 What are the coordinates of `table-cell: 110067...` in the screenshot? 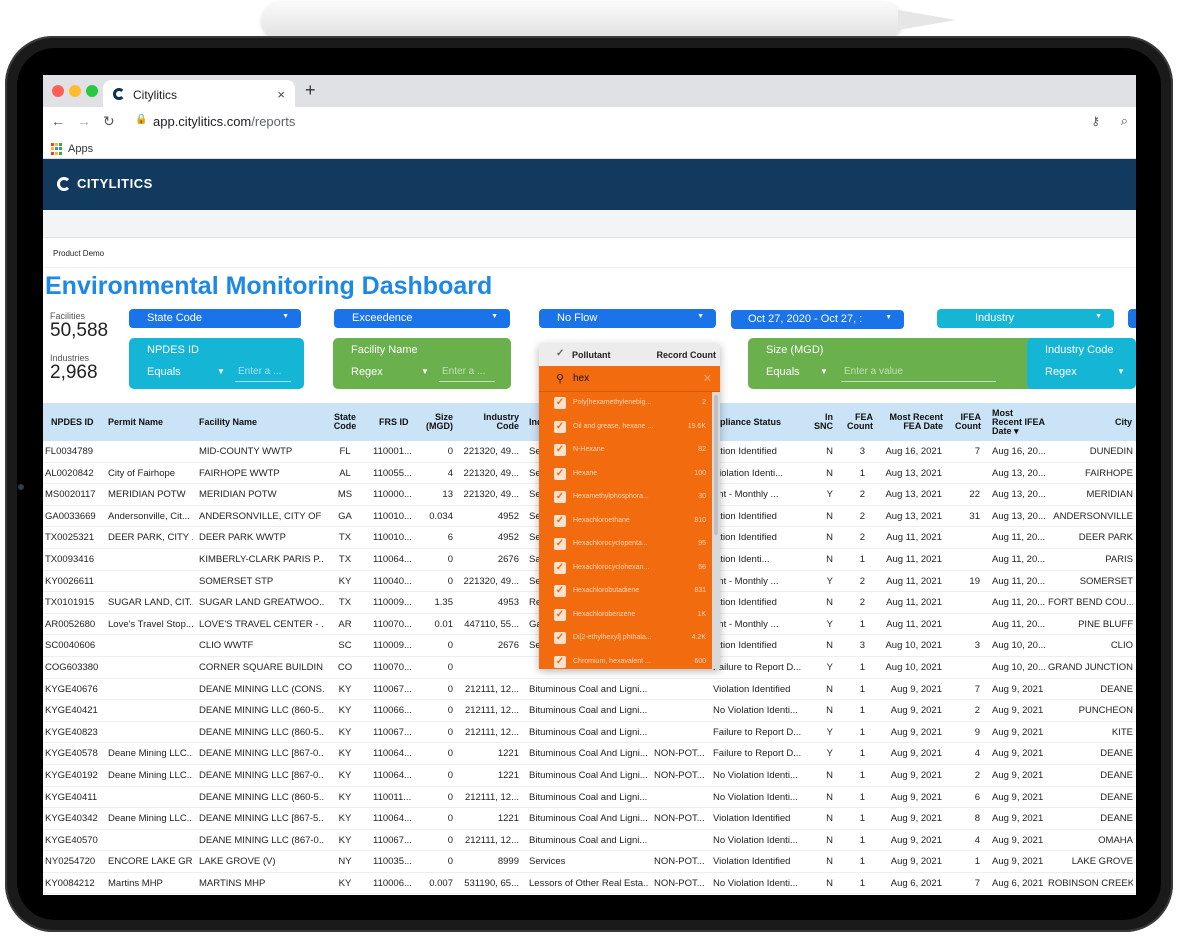 It's located at (392, 732).